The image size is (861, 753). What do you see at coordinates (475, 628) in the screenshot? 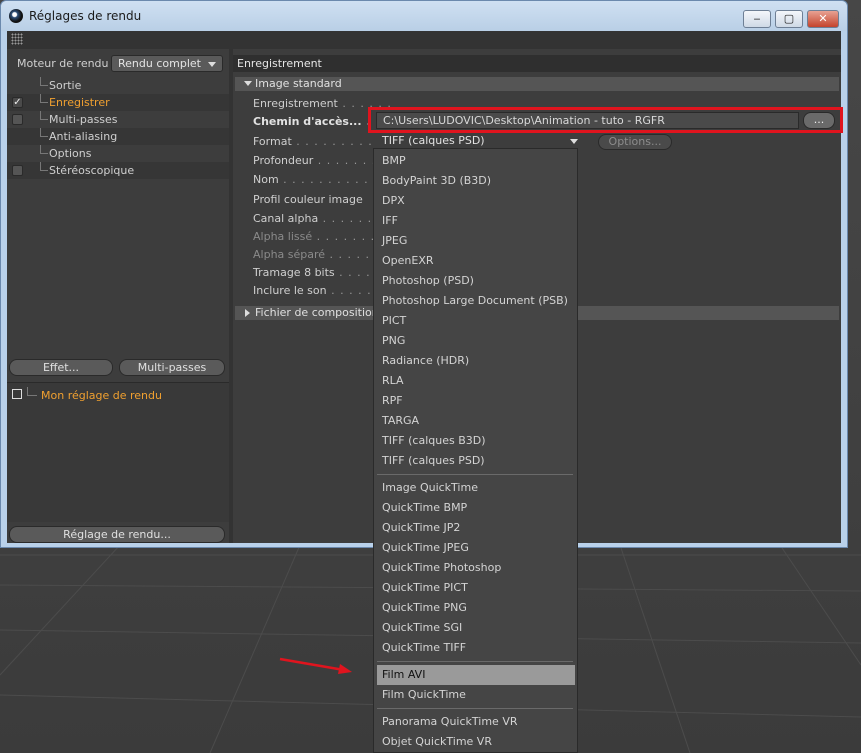
I see `dropdown-option: QuickTime SGI` at bounding box center [475, 628].